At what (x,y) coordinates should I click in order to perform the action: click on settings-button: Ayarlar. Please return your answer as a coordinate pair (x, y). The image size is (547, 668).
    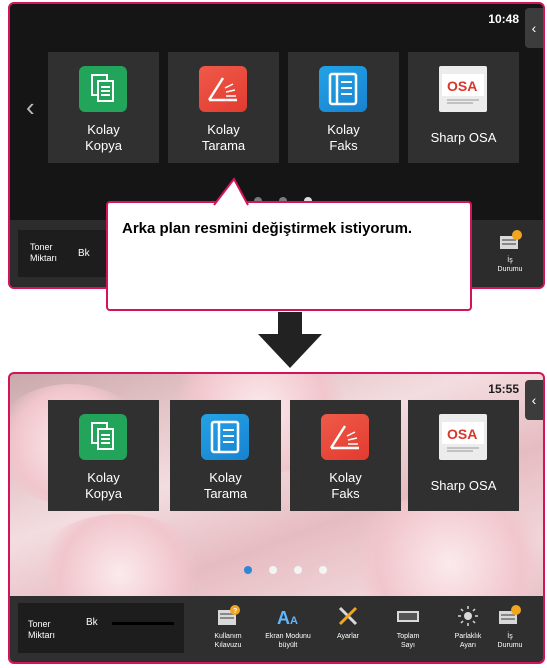
    Looking at the image, I should click on (348, 622).